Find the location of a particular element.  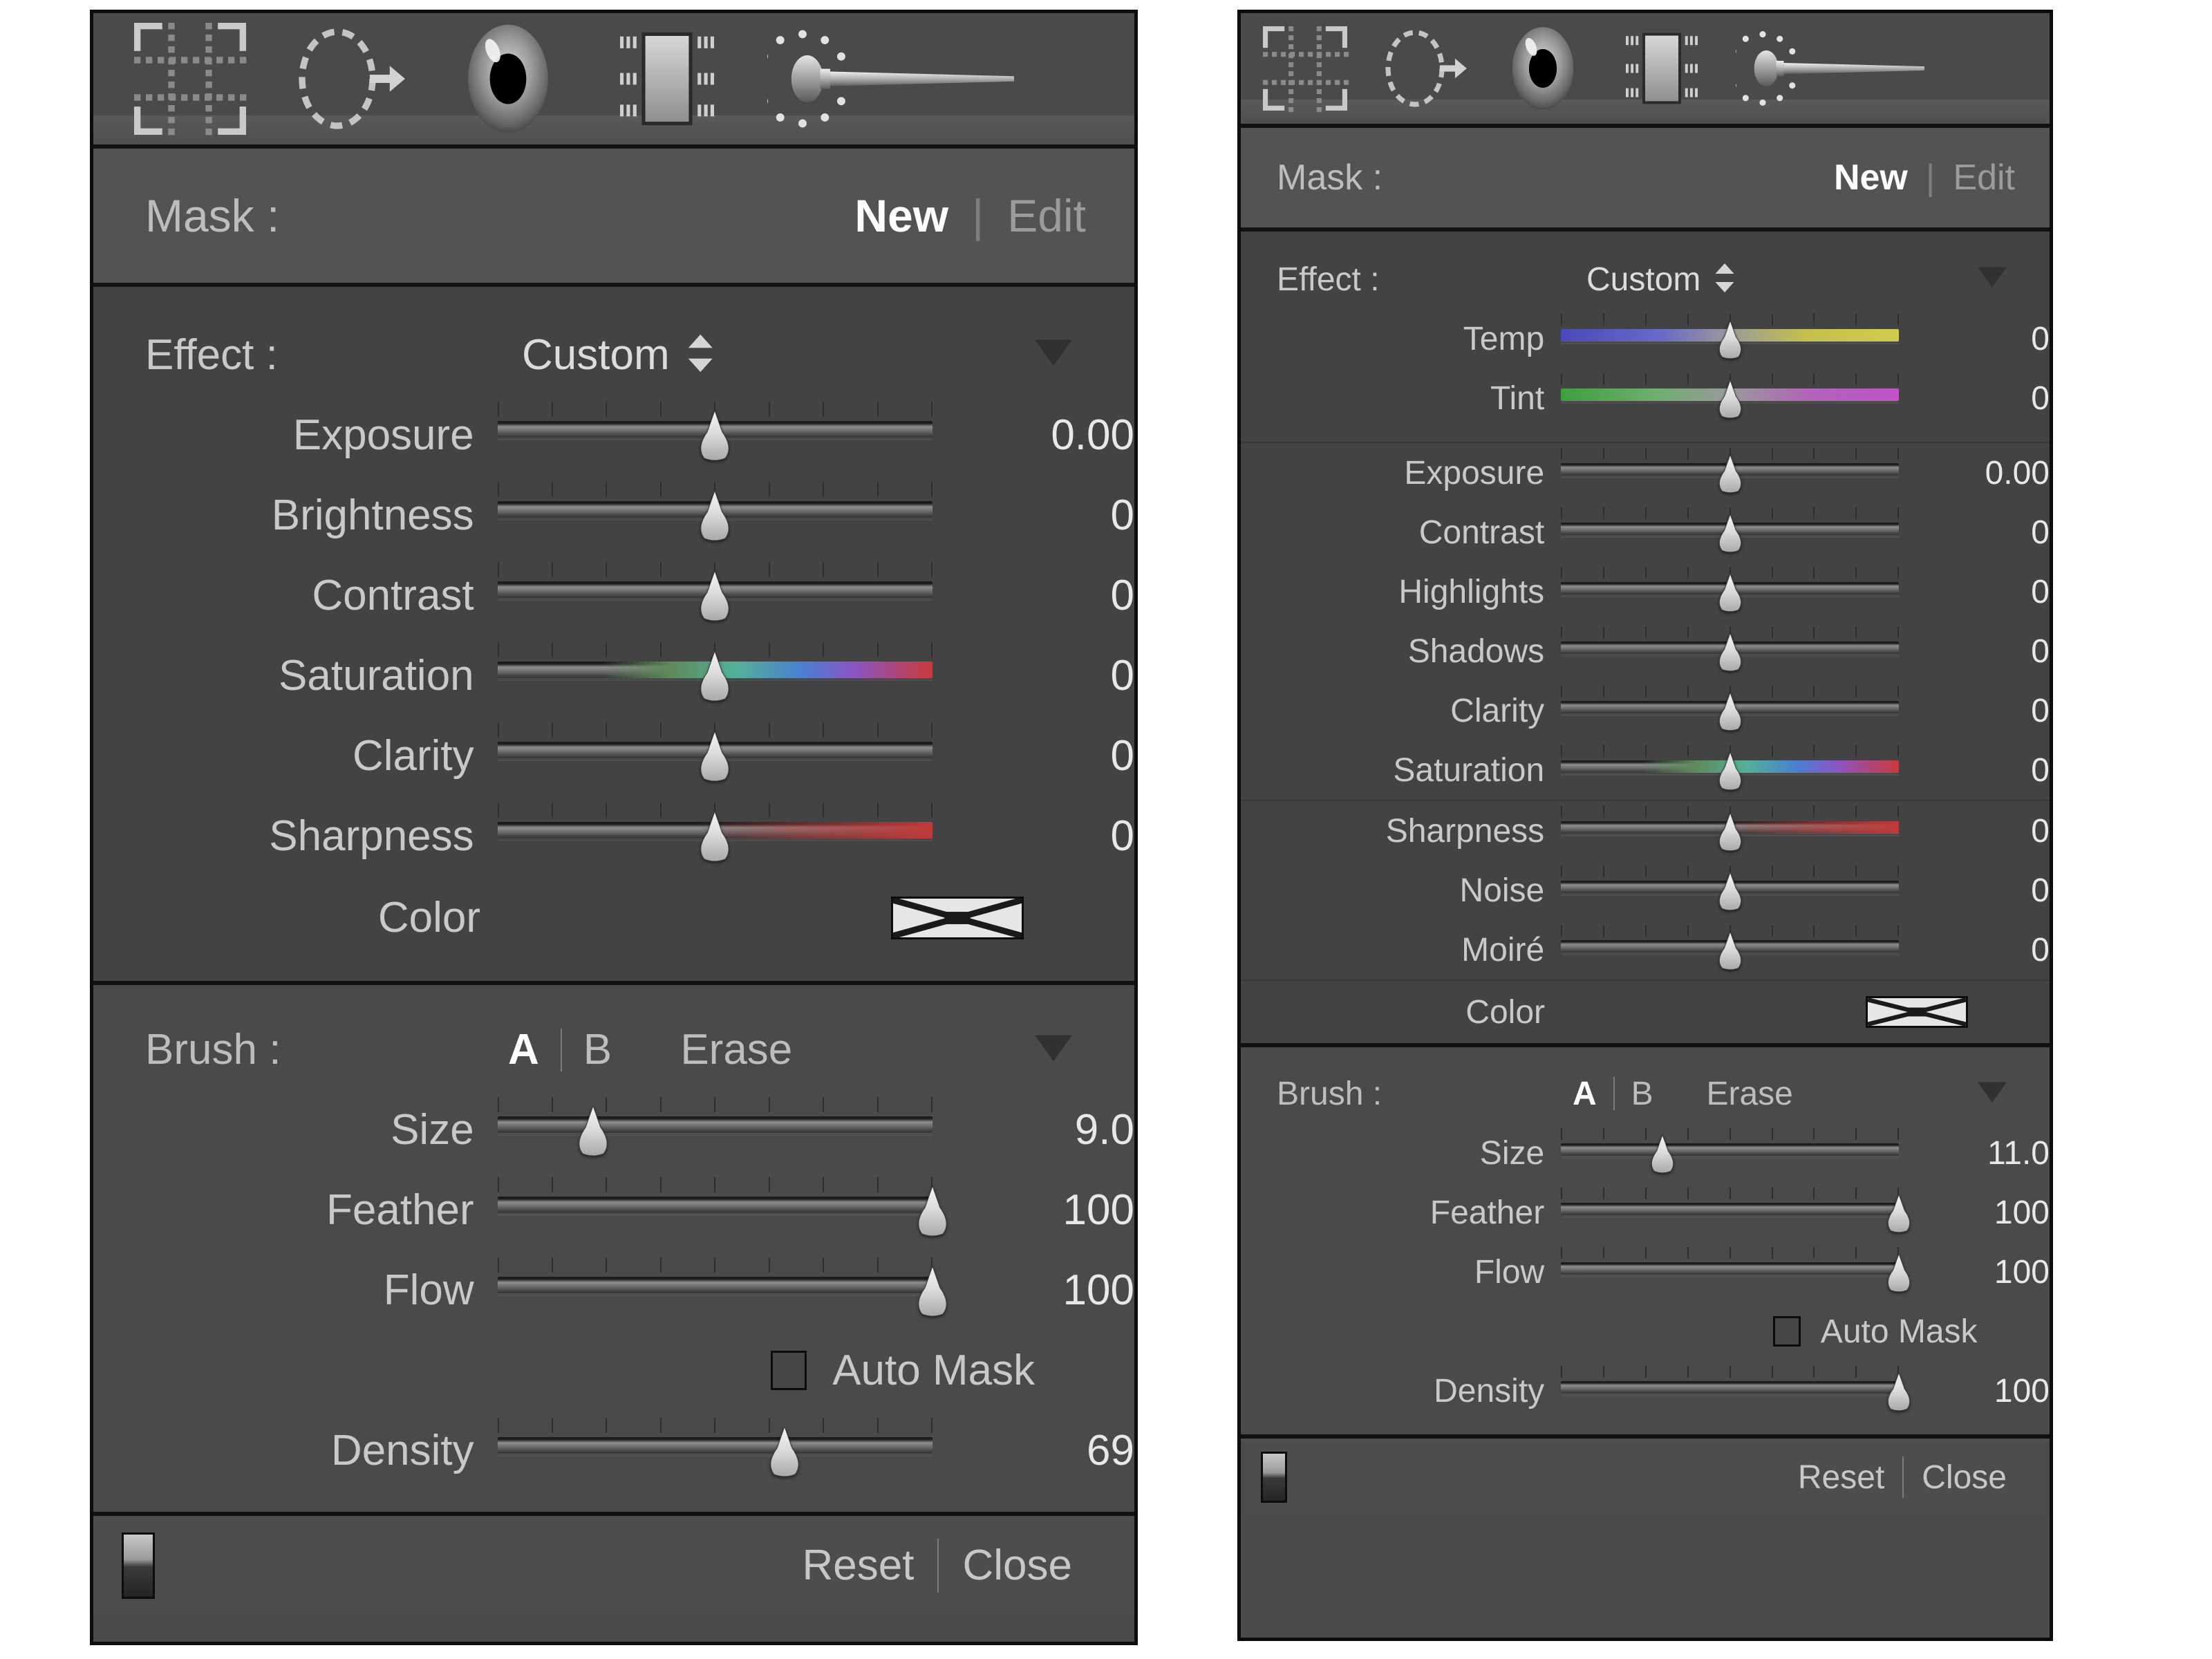

clarity-slider is located at coordinates (1731, 711).